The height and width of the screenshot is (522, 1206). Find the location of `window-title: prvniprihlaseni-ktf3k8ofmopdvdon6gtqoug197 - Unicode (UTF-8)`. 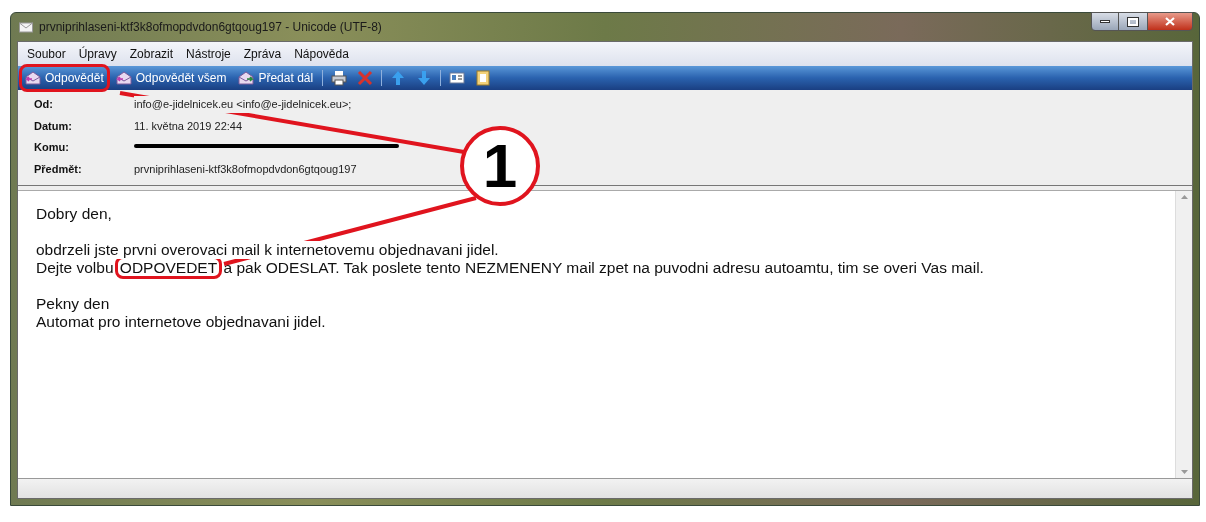

window-title: prvniprihlaseni-ktf3k8ofmopdvdon6gtqoug197 - Unicode (UTF-8) is located at coordinates (210, 27).